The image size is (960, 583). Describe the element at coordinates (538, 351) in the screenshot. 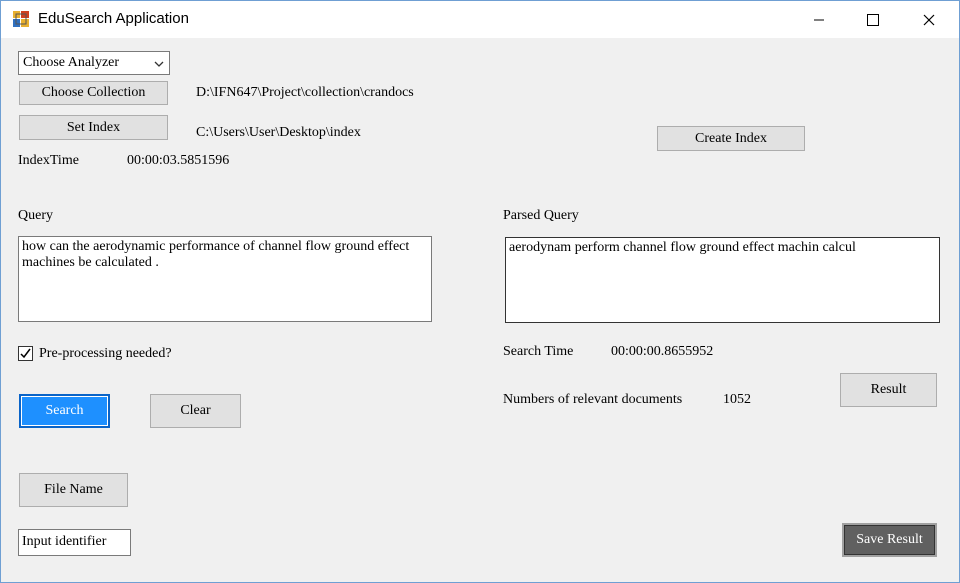

I see `search-time-label: Search Time` at that location.